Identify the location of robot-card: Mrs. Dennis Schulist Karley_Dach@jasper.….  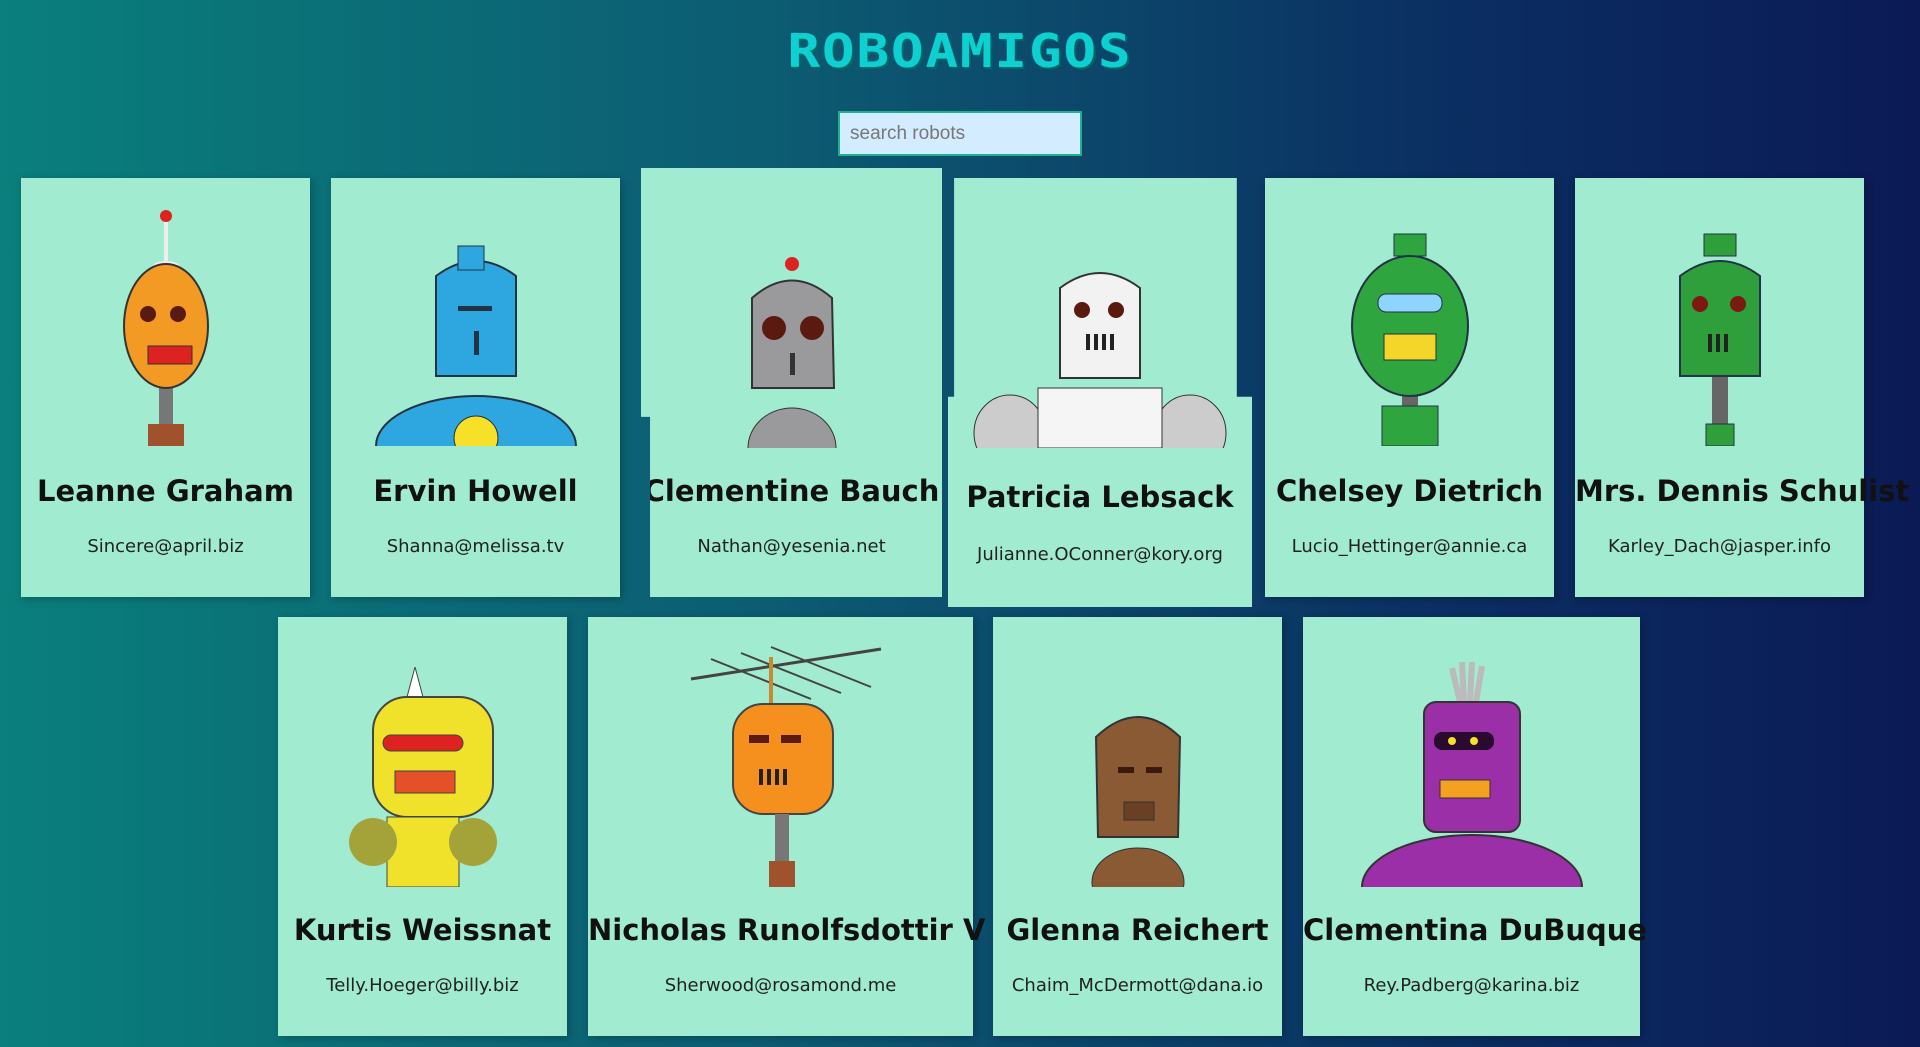
(1742, 387).